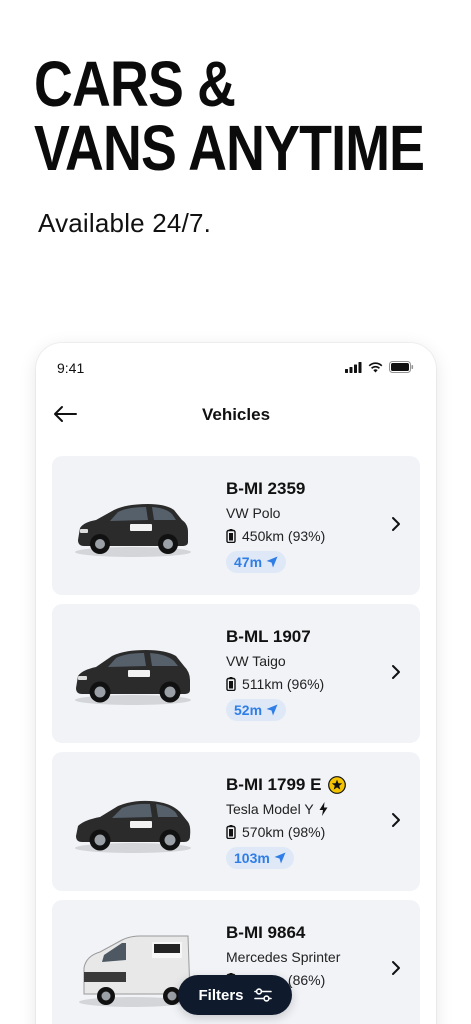 The image size is (471, 1024). I want to click on vehicle-info: B-ML 1907 VW Taigo 511km (96%) 52m, so click(275, 673).